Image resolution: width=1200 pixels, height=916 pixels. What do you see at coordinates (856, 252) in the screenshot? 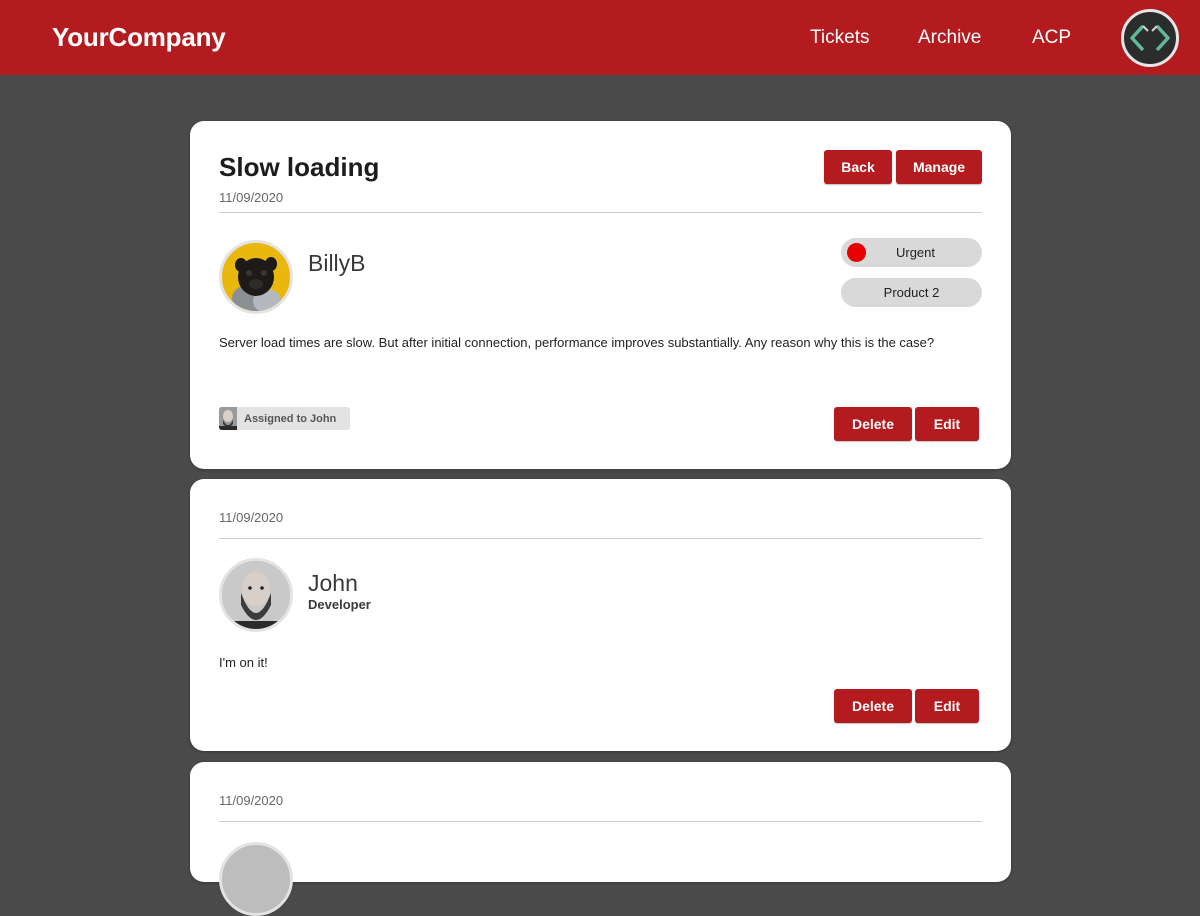
I see `priority-dot-icon` at bounding box center [856, 252].